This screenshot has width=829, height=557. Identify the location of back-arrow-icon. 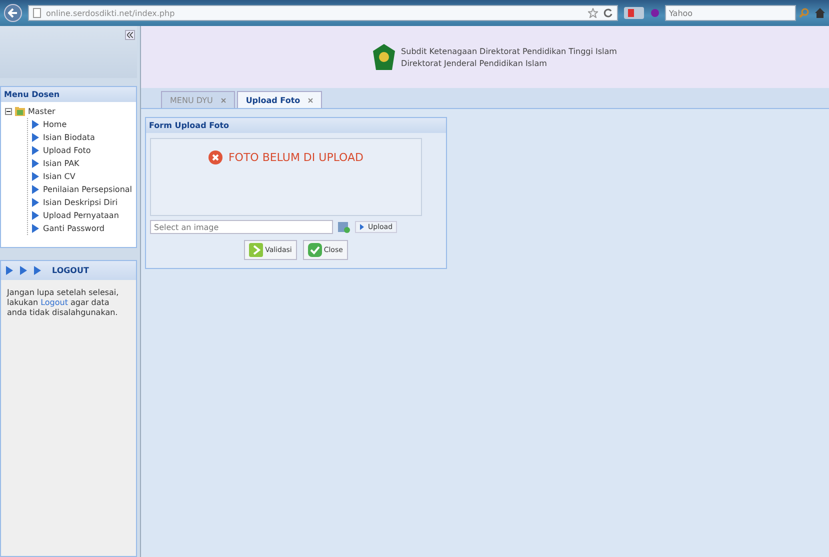
(13, 13).